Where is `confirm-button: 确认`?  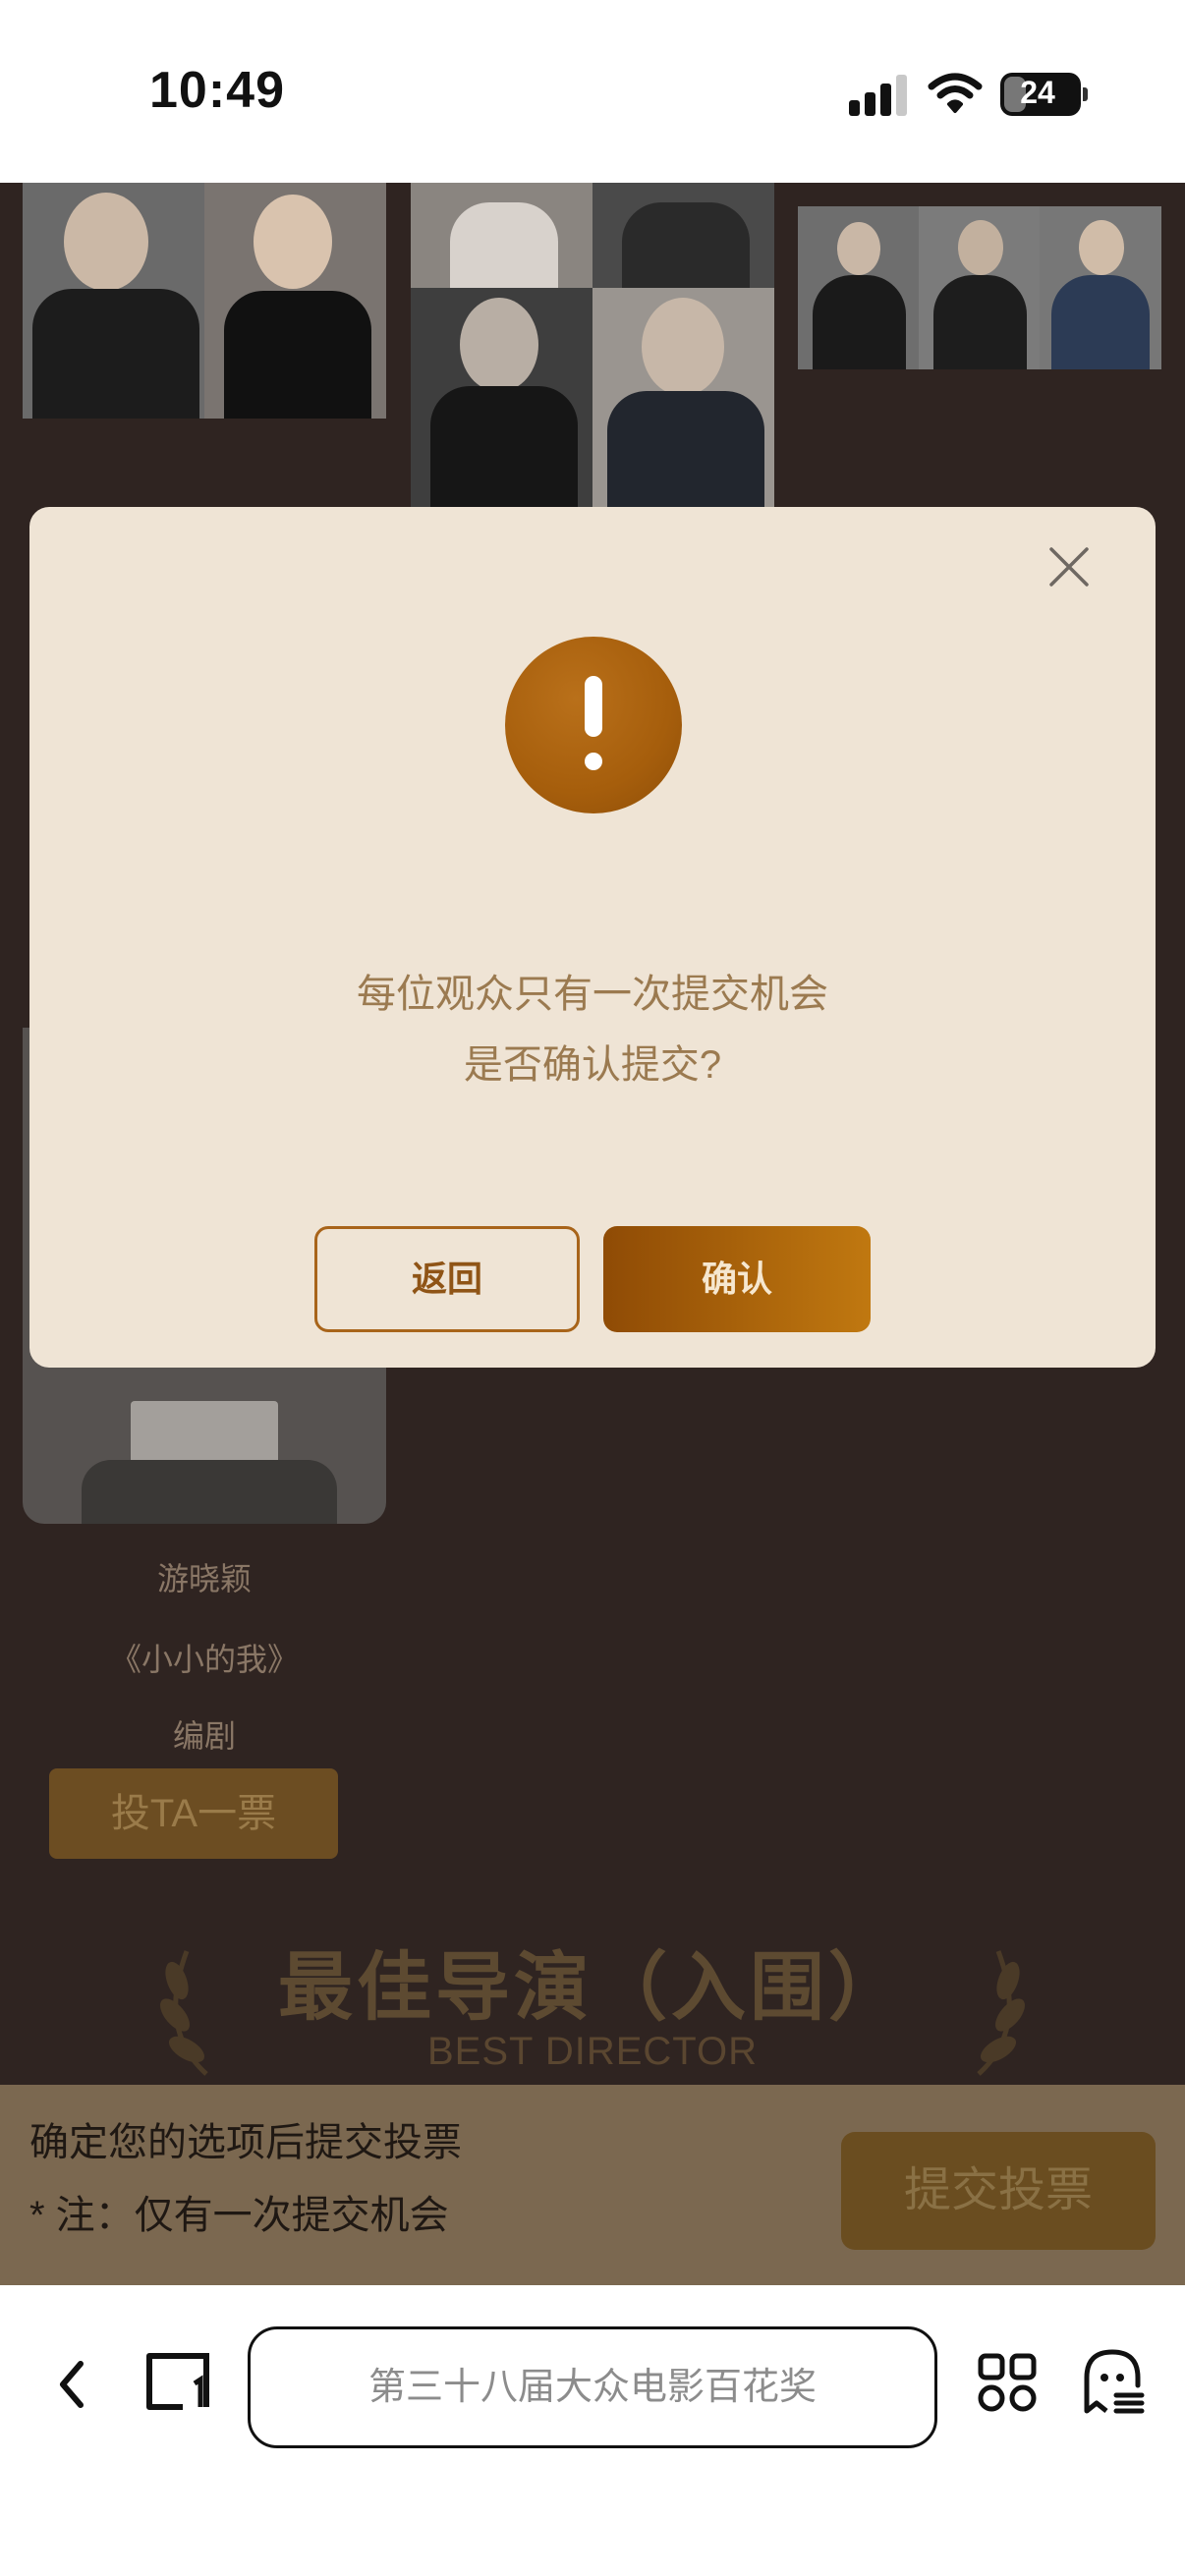 confirm-button: 确认 is located at coordinates (737, 1279).